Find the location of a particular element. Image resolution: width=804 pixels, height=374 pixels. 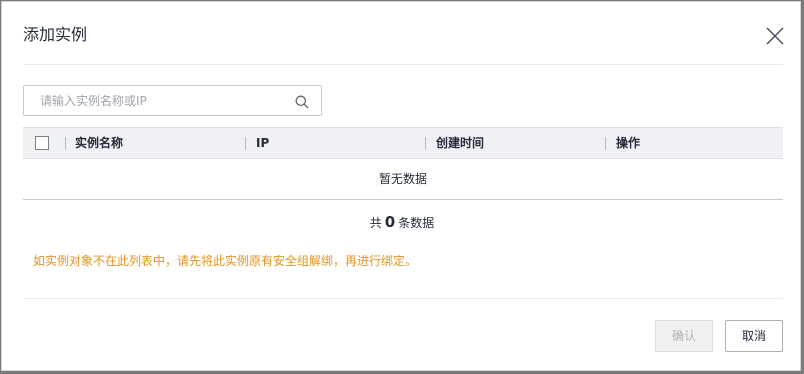

close-icon is located at coordinates (775, 36).